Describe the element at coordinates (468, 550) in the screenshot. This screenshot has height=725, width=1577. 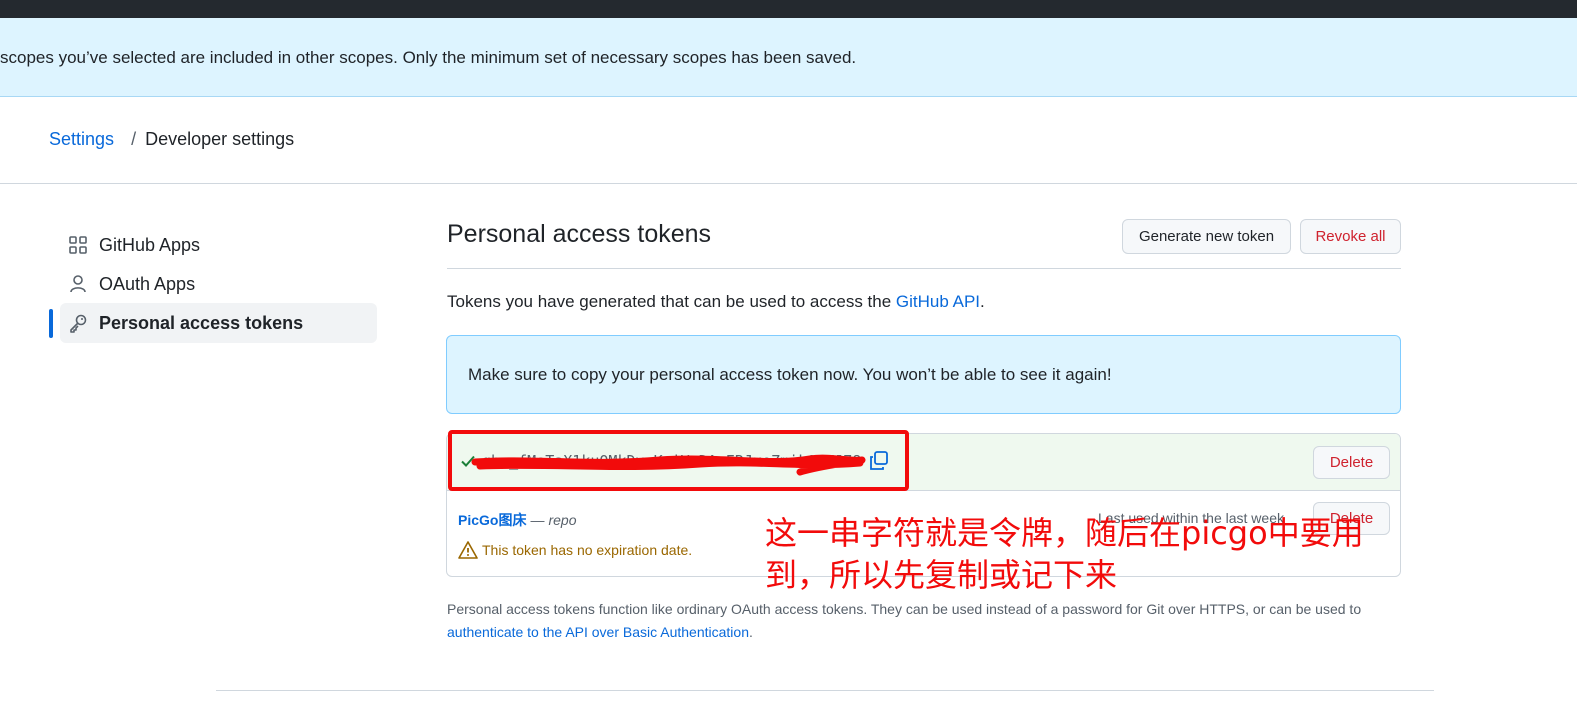
I see `alert-icon` at that location.